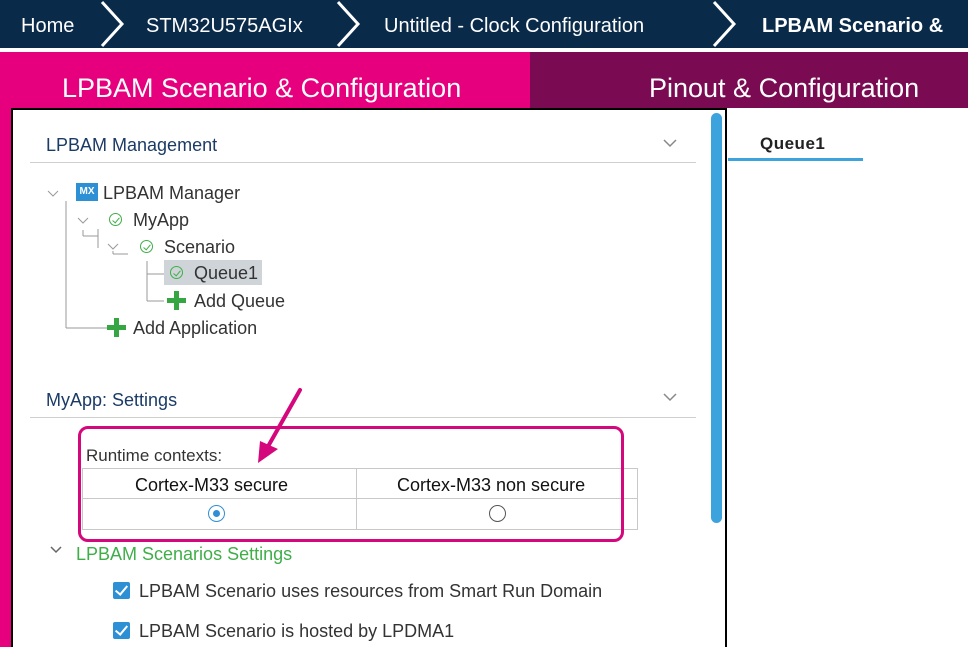 The image size is (968, 647). I want to click on tree-lpbam-manager: LPBAM Manager, so click(171, 193).